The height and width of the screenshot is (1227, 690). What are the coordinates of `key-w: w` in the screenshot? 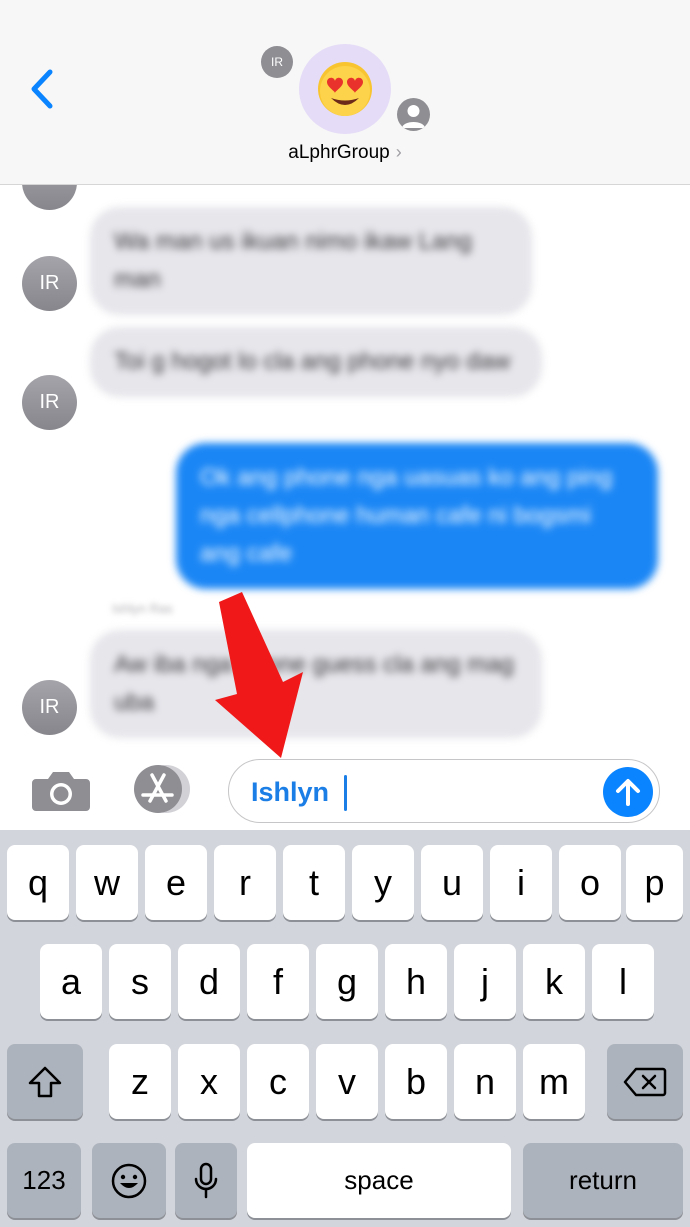 It's located at (107, 882).